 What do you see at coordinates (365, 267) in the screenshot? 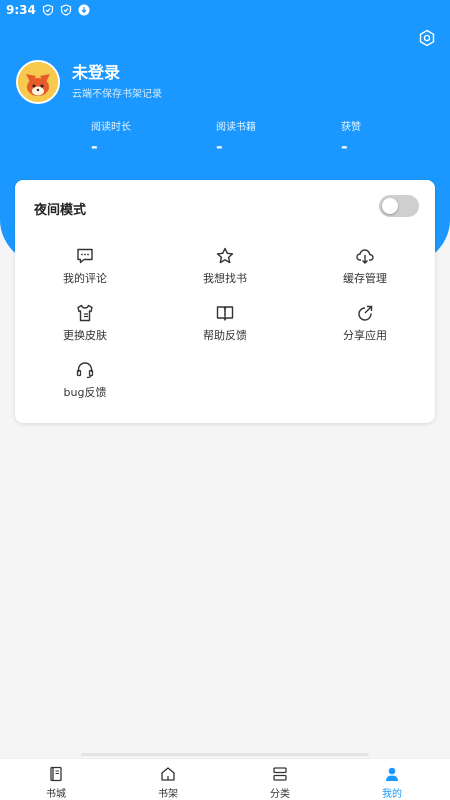
I see `menu-item-cache-management: 缓存管理` at bounding box center [365, 267].